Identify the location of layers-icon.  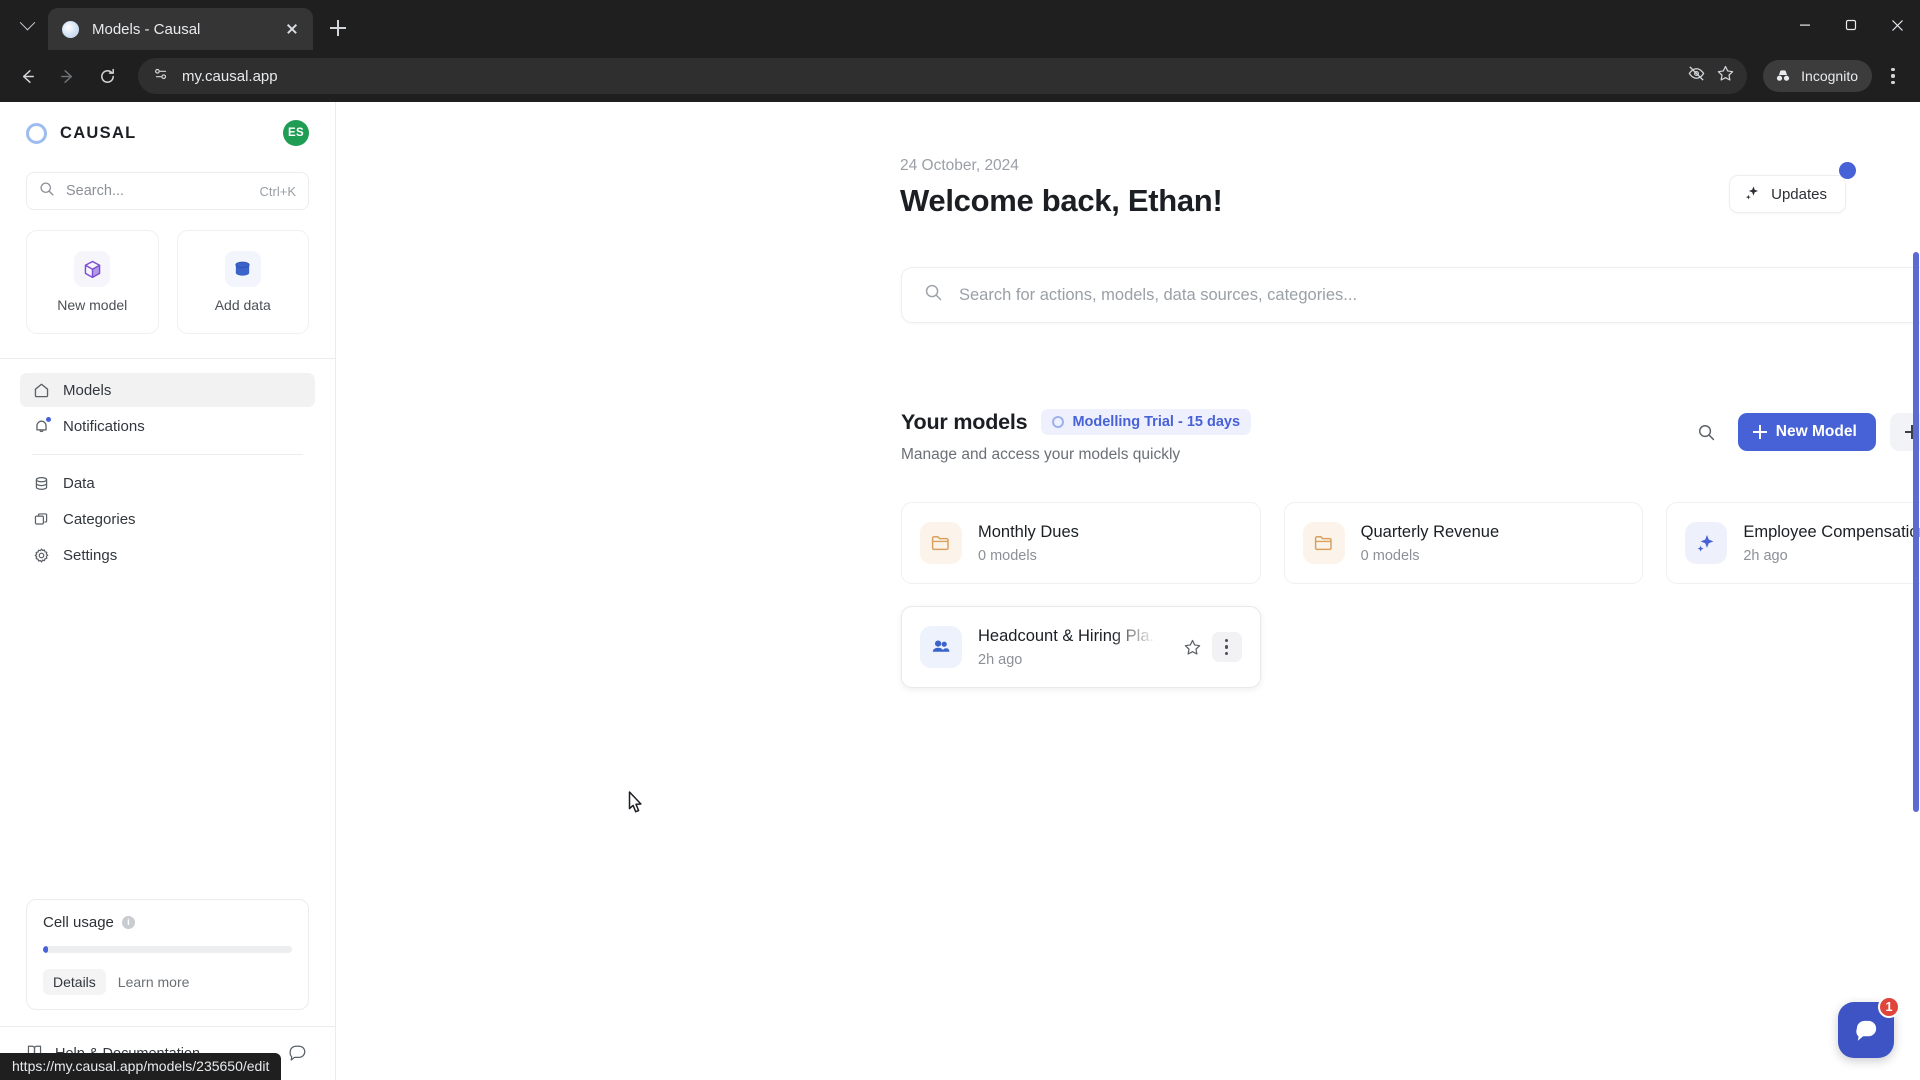
(41, 519).